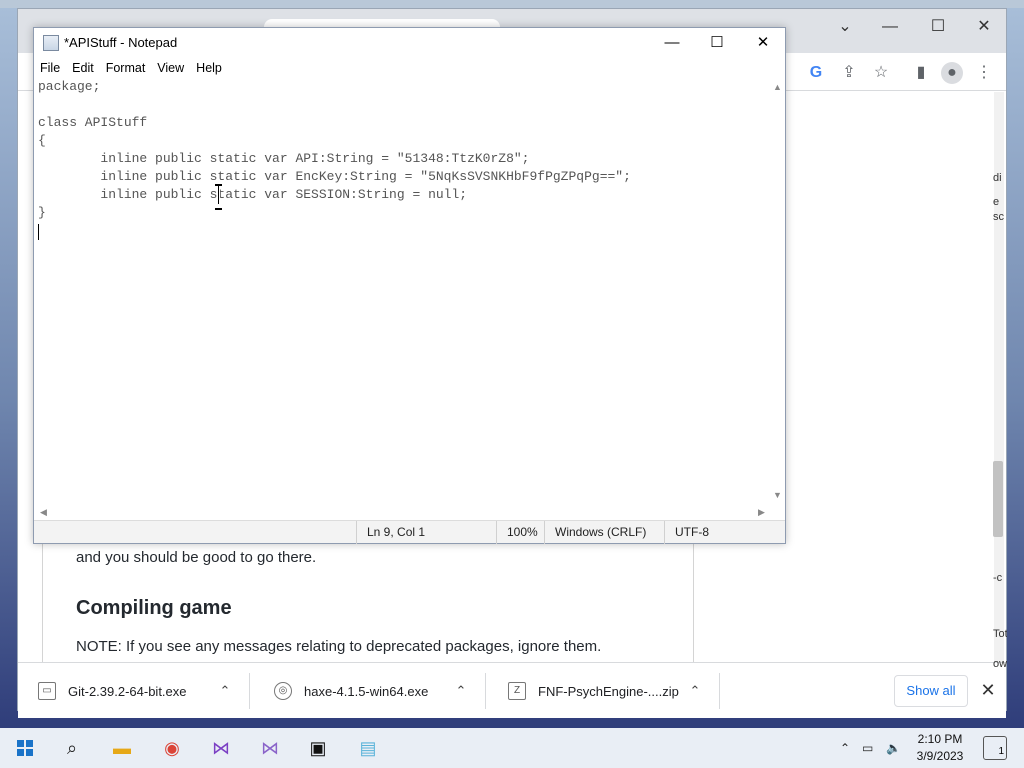 This screenshot has width=1024, height=768. Describe the element at coordinates (988, 690) in the screenshot. I see `close-download-bar-icon: ✕` at that location.